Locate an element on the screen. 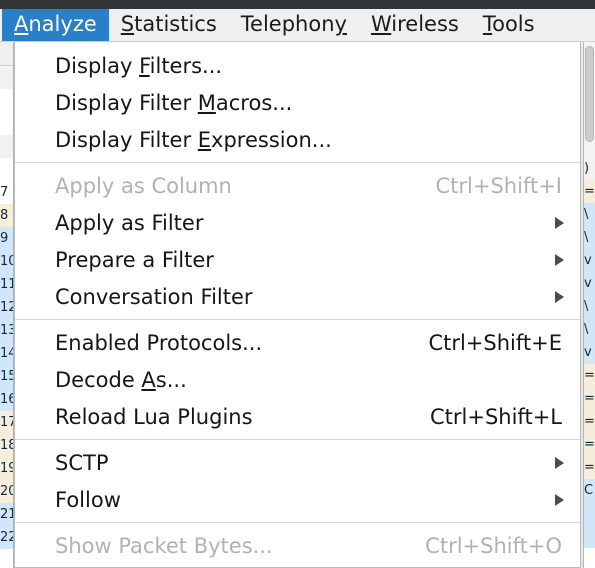 The width and height of the screenshot is (595, 568). packet-list-right-strip: ) = \ \ v v \ \ v = = = = = C is located at coordinates (589, 305).